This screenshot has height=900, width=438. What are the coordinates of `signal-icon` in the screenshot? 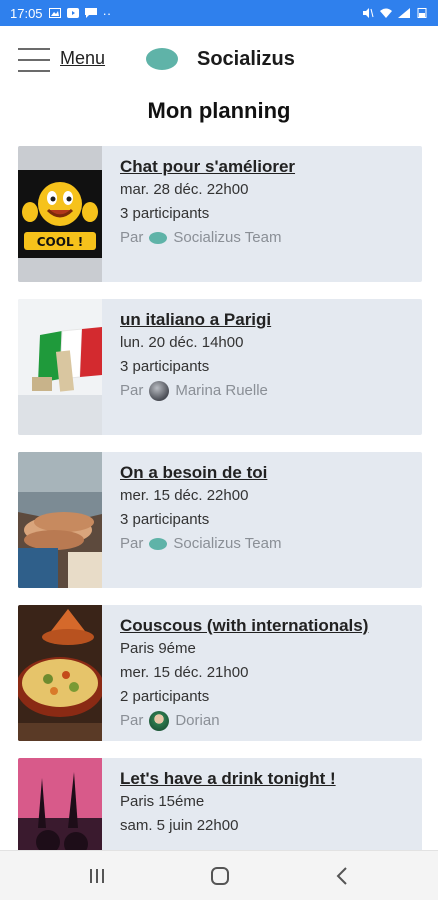 It's located at (404, 13).